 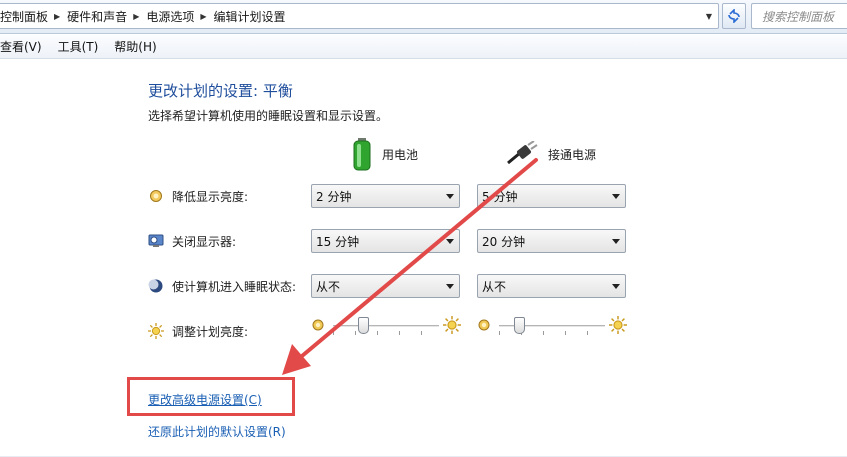 What do you see at coordinates (386, 333) in the screenshot?
I see `slider-ticks` at bounding box center [386, 333].